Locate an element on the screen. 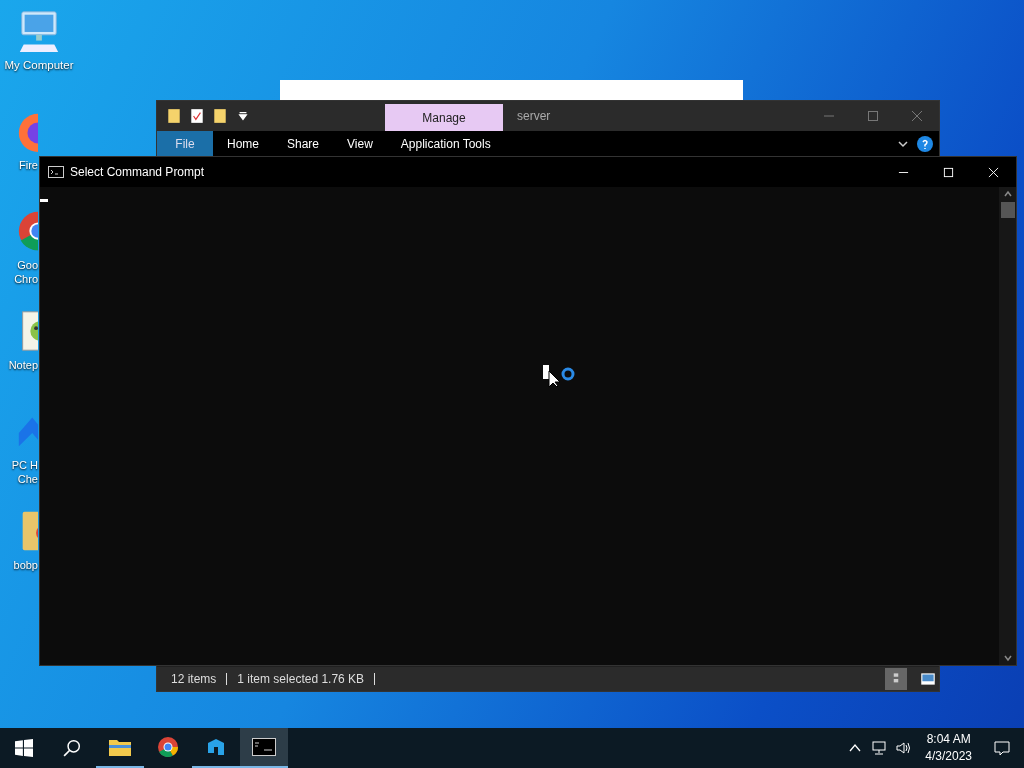 The image size is (1024, 768). ribbon-tab: Application Tools is located at coordinates (445, 144).